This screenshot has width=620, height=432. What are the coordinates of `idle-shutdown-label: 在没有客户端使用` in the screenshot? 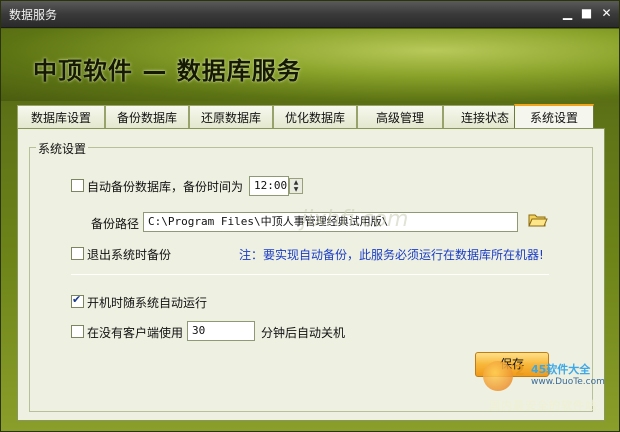 It's located at (135, 333).